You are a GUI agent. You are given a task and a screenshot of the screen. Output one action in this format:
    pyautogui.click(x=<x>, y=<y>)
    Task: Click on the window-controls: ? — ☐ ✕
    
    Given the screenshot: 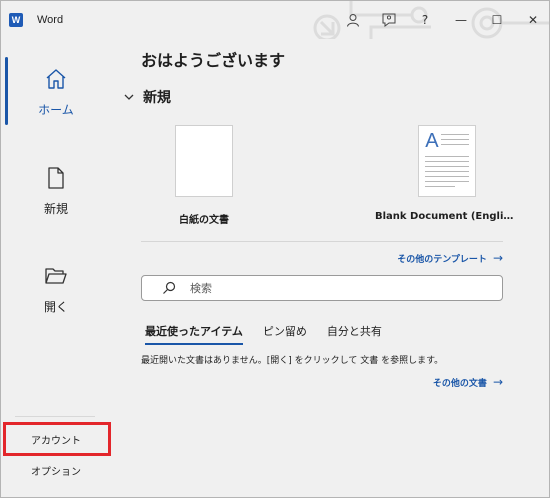 What is the action you would take?
    pyautogui.click(x=442, y=20)
    